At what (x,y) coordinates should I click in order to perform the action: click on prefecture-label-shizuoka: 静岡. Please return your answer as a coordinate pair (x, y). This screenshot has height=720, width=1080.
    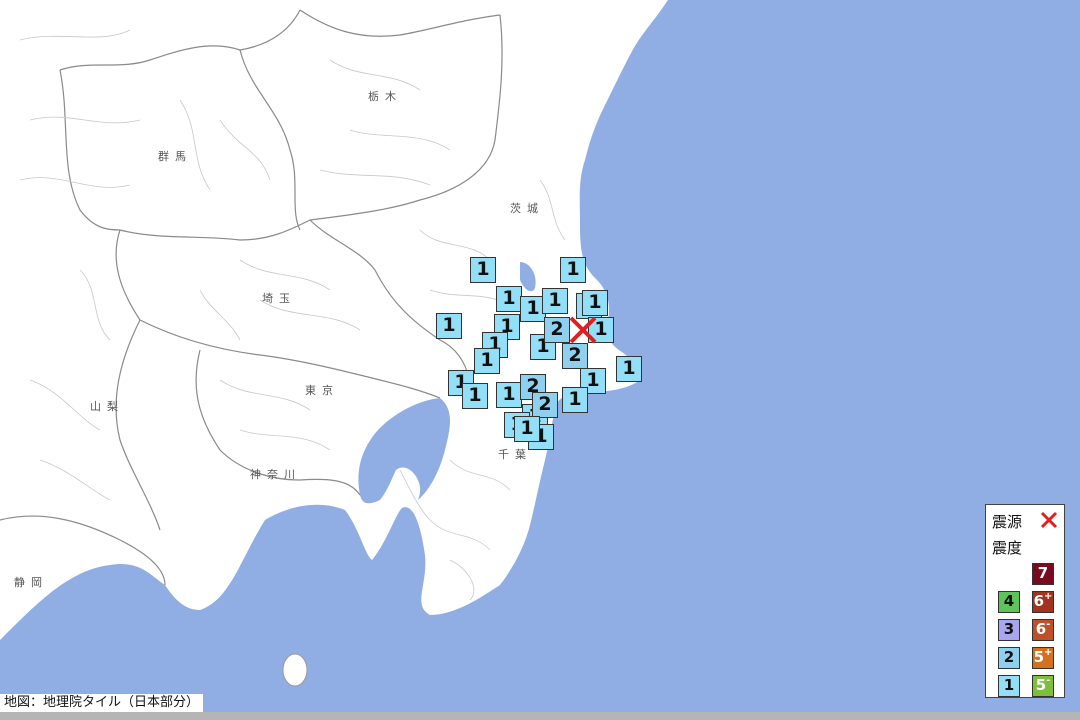
    Looking at the image, I should click on (31, 582).